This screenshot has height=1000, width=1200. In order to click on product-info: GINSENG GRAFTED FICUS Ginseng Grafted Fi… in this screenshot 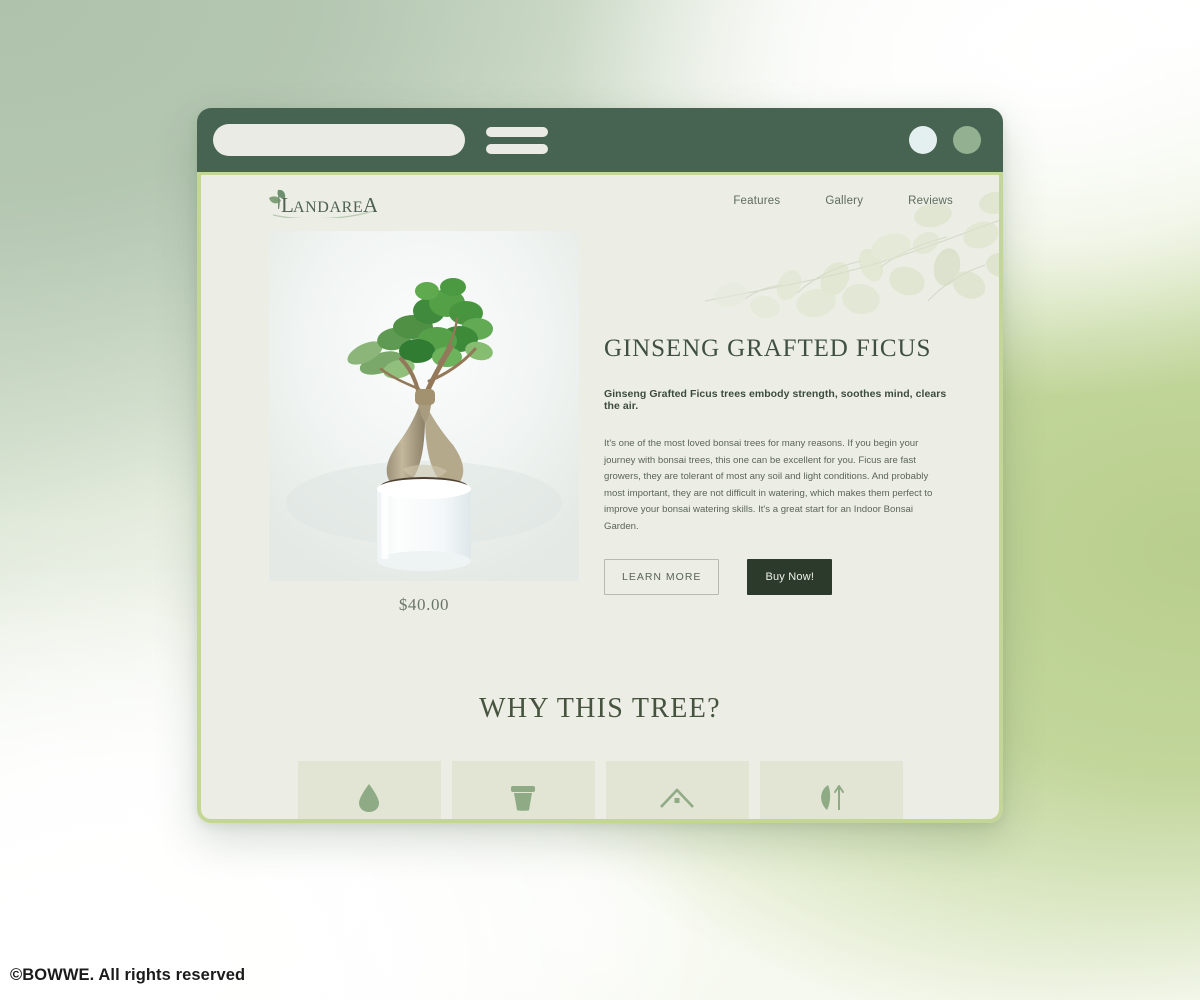, I will do `click(784, 421)`.